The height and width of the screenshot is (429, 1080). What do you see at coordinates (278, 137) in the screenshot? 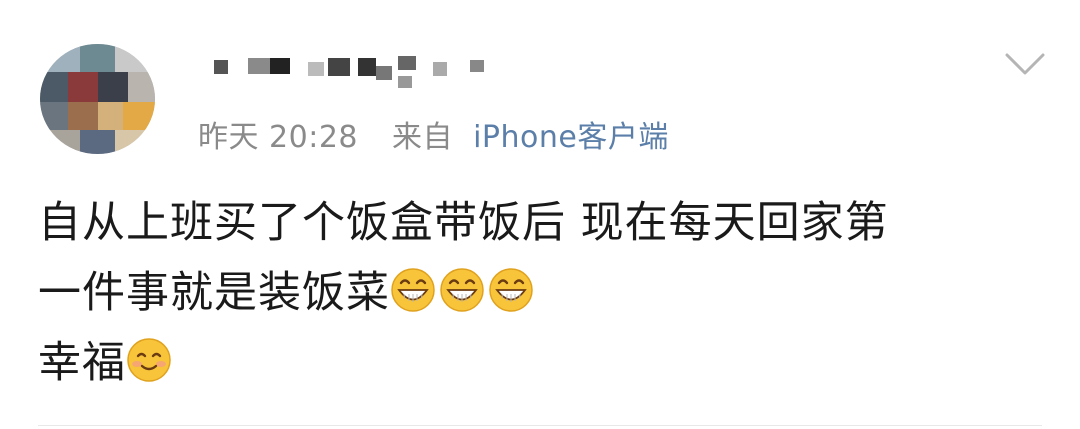
I see `post-timestamp: 昨天 20:28` at bounding box center [278, 137].